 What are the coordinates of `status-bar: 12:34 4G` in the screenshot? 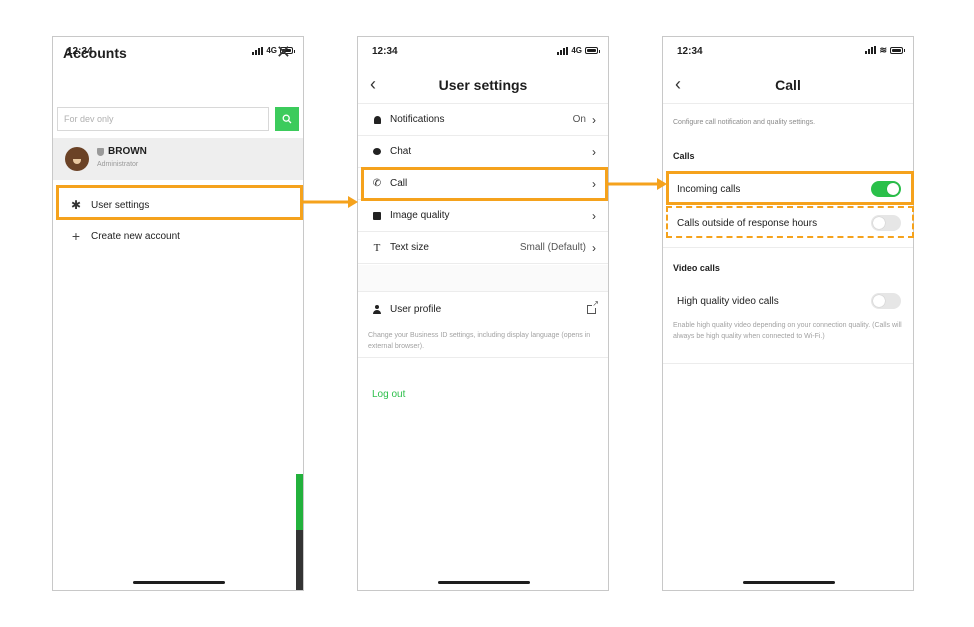 It's located at (483, 51).